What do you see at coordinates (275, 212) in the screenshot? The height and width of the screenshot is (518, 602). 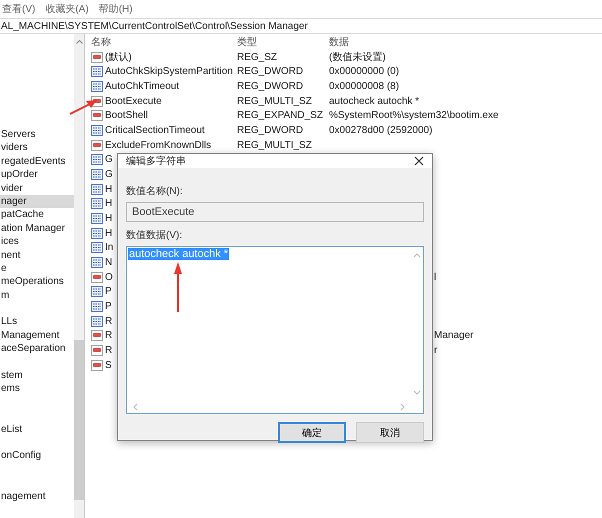 I see `name-field: BootExecute` at bounding box center [275, 212].